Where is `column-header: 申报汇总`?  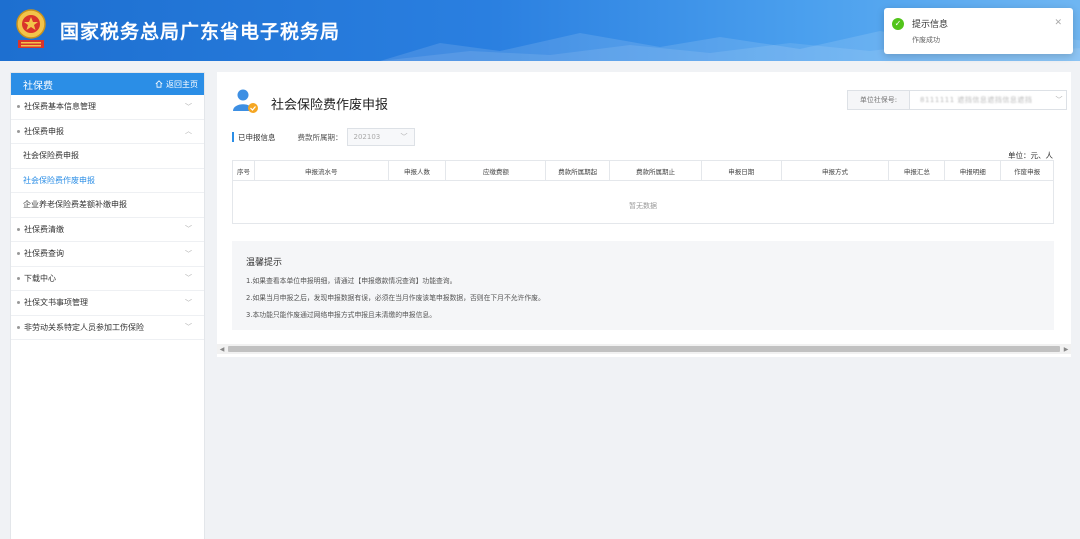
column-header: 申报汇总 is located at coordinates (917, 170).